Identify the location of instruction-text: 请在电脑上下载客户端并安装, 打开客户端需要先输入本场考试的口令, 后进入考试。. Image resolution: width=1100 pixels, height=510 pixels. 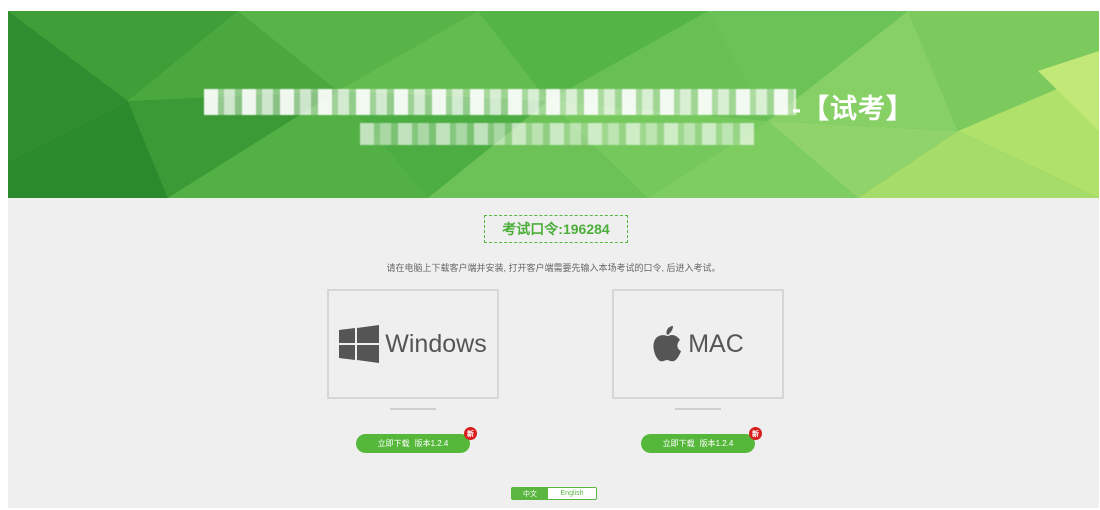
(553, 268).